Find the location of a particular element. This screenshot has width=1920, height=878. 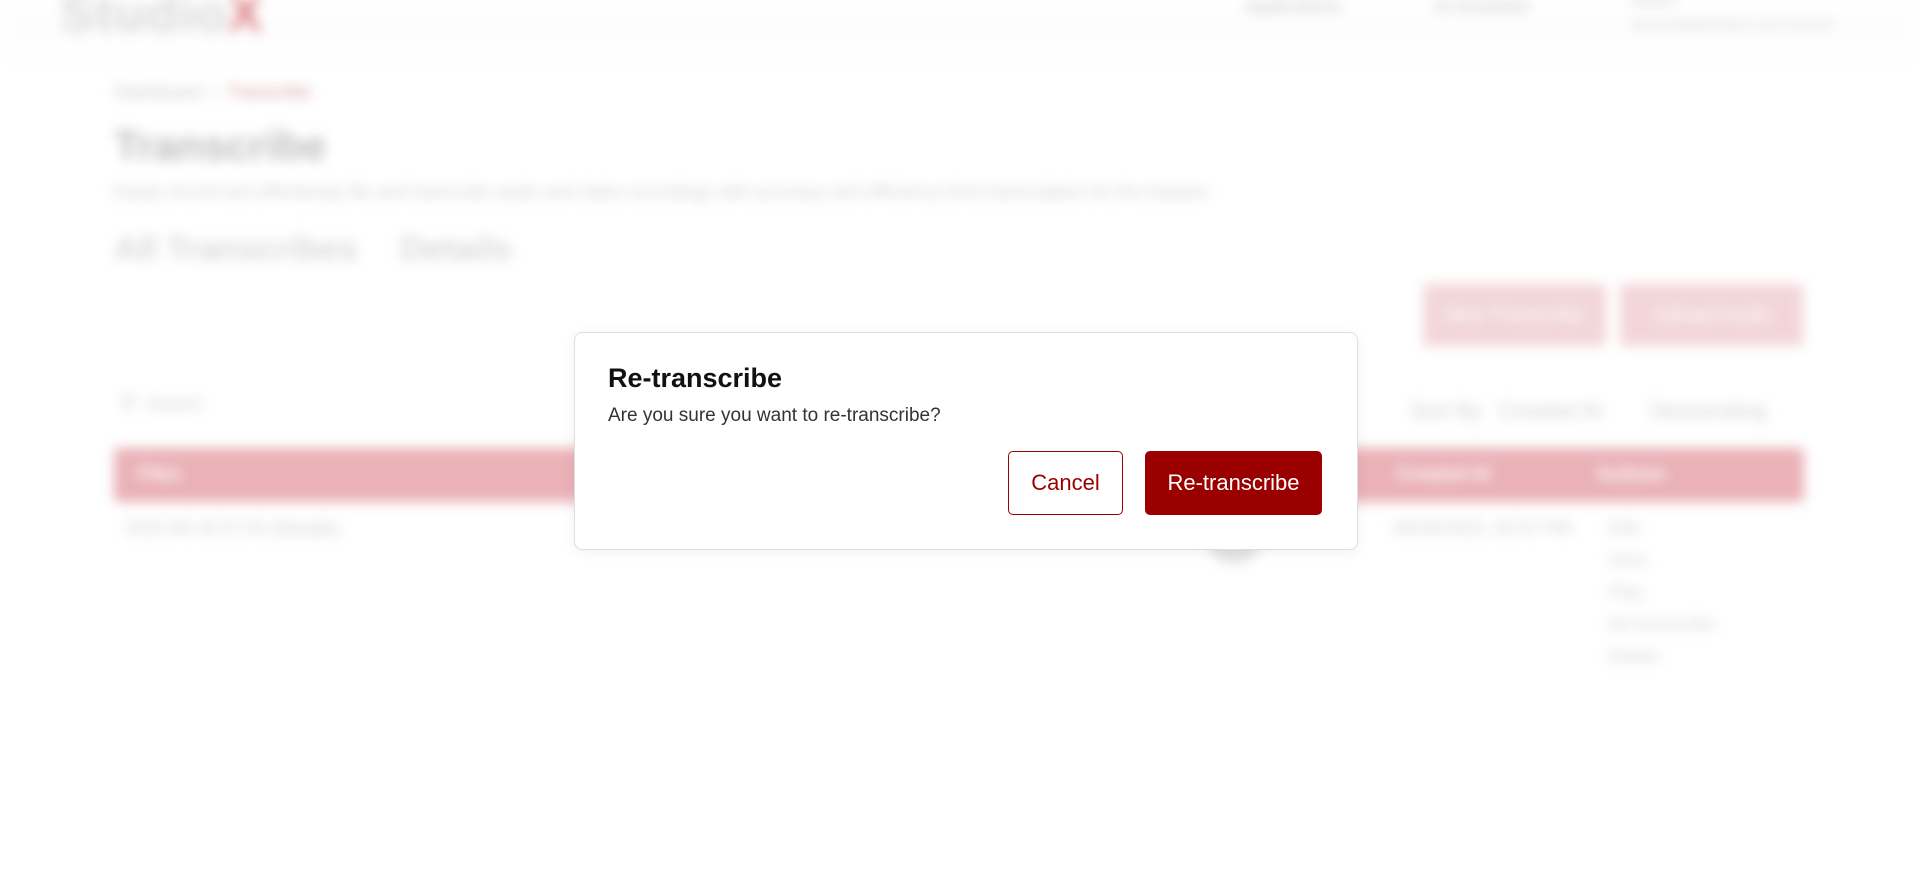

tab-details: Details is located at coordinates (456, 249).